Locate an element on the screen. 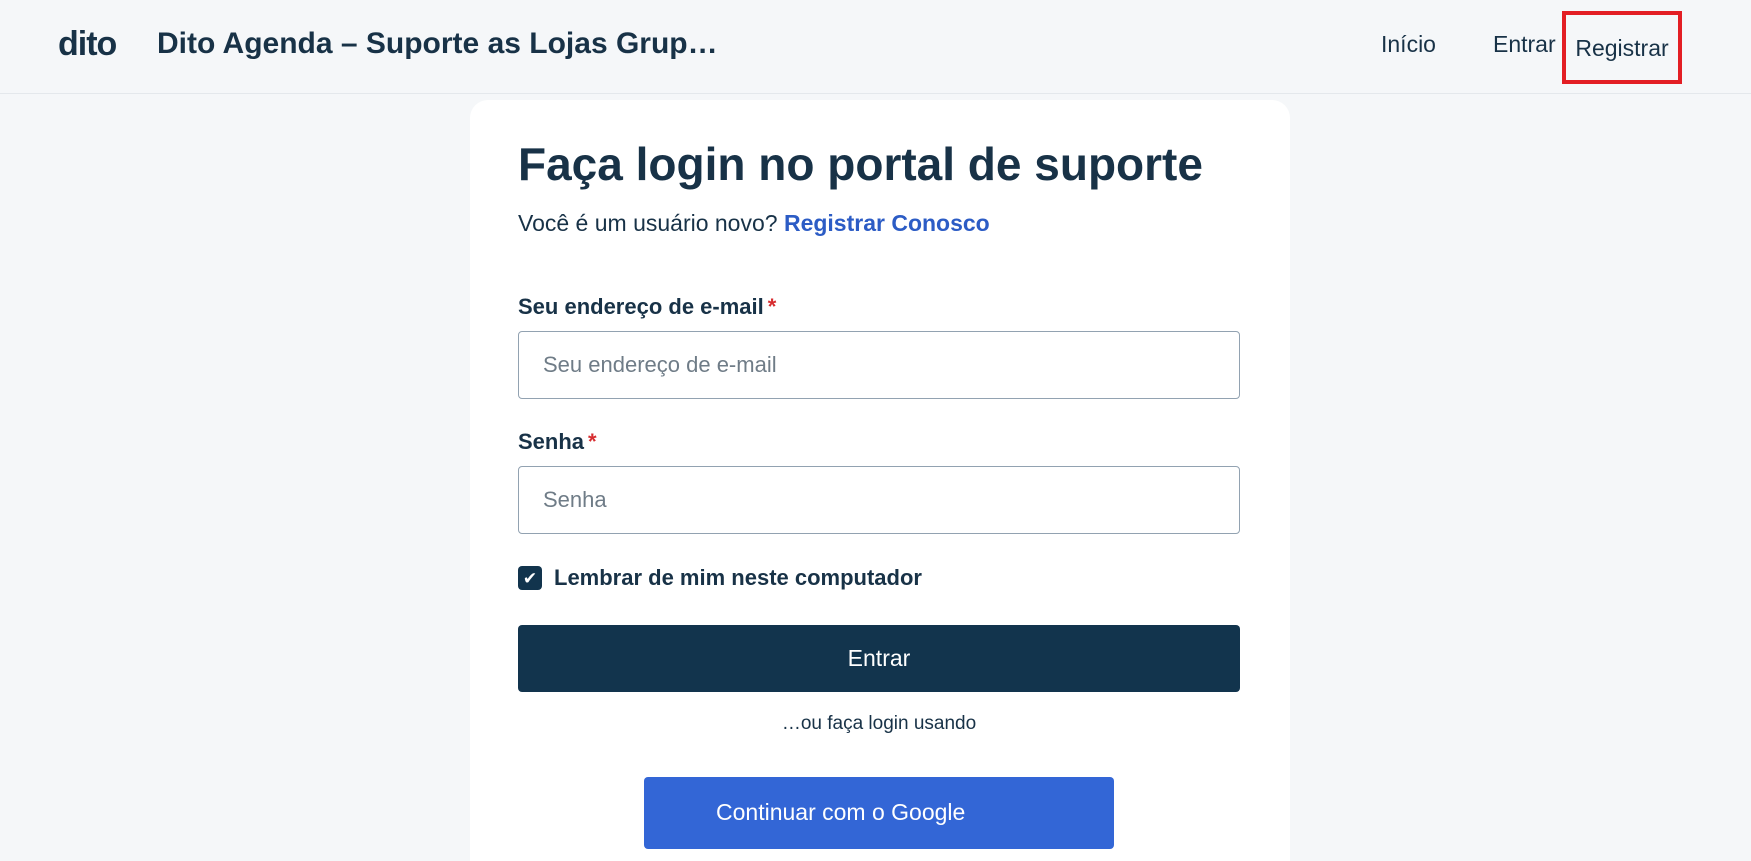 The image size is (1751, 861). nav-inicio-link: Início is located at coordinates (1408, 44).